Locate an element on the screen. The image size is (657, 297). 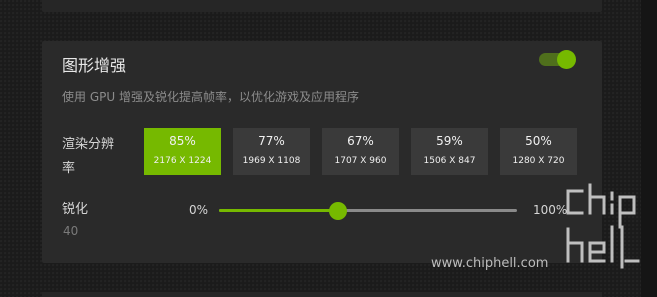
toggle-knob is located at coordinates (566, 59).